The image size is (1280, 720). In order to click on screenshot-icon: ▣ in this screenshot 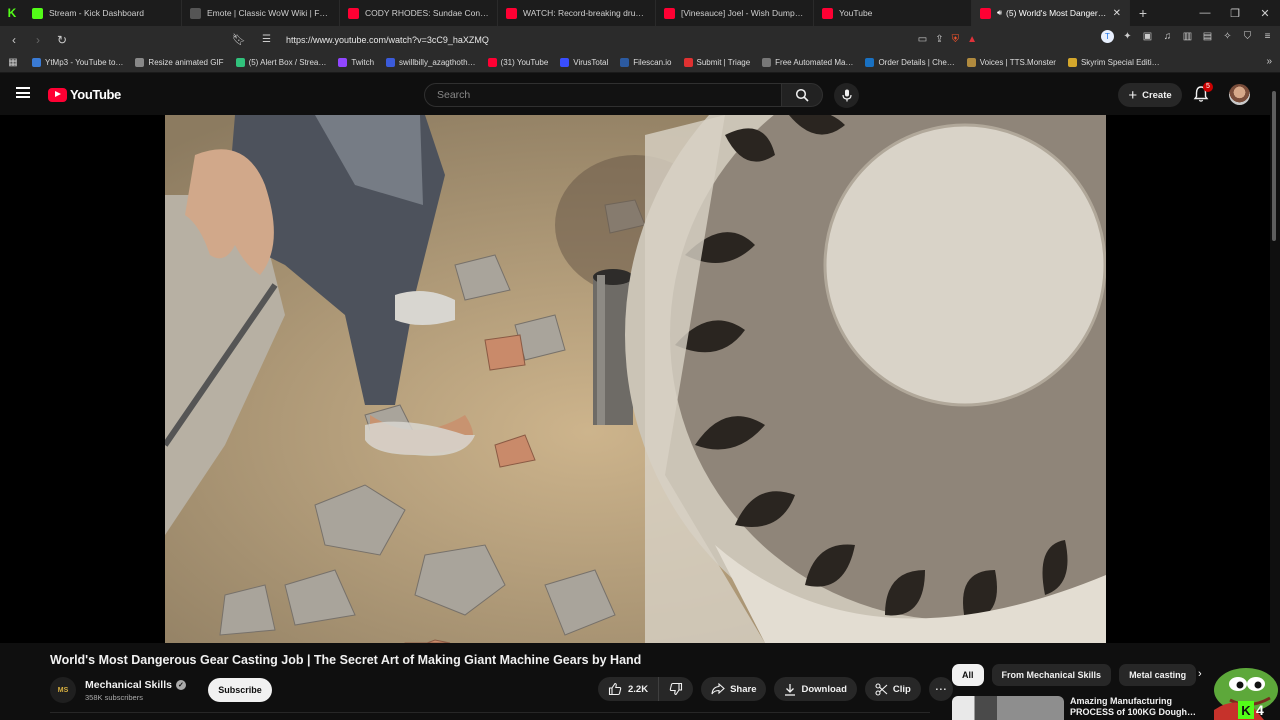, I will do `click(1147, 36)`.